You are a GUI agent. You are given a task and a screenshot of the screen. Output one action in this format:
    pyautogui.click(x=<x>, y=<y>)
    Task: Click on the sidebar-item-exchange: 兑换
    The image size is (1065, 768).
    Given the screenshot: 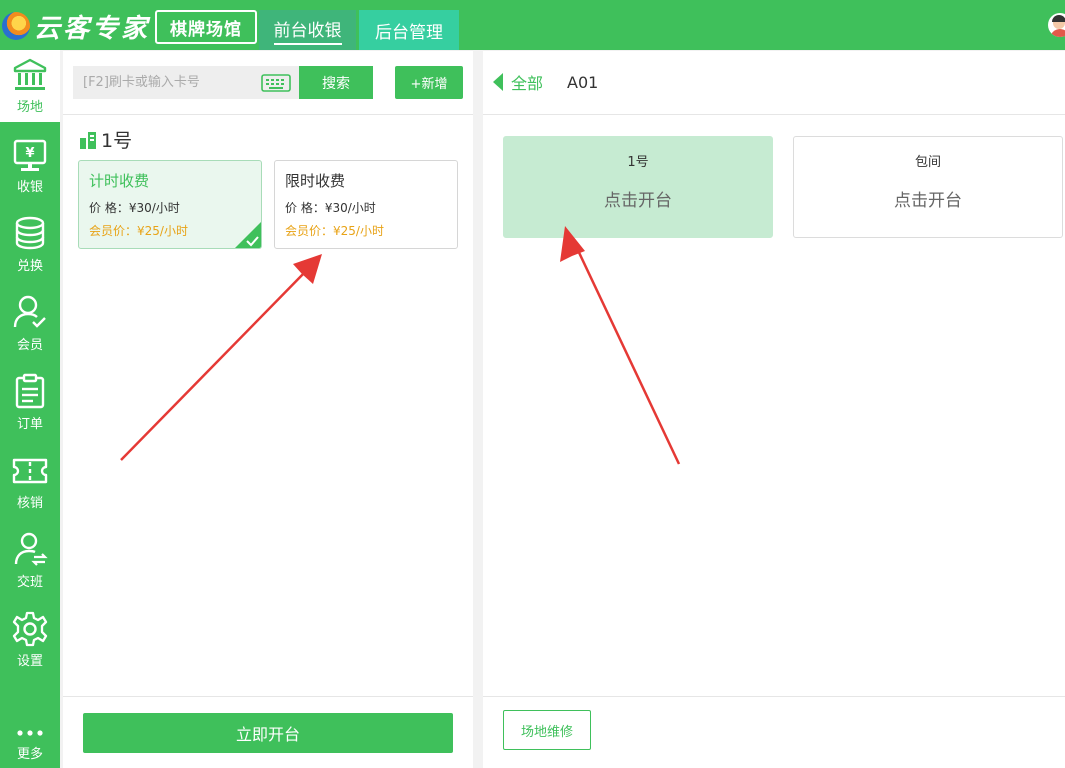 What is the action you would take?
    pyautogui.click(x=30, y=245)
    